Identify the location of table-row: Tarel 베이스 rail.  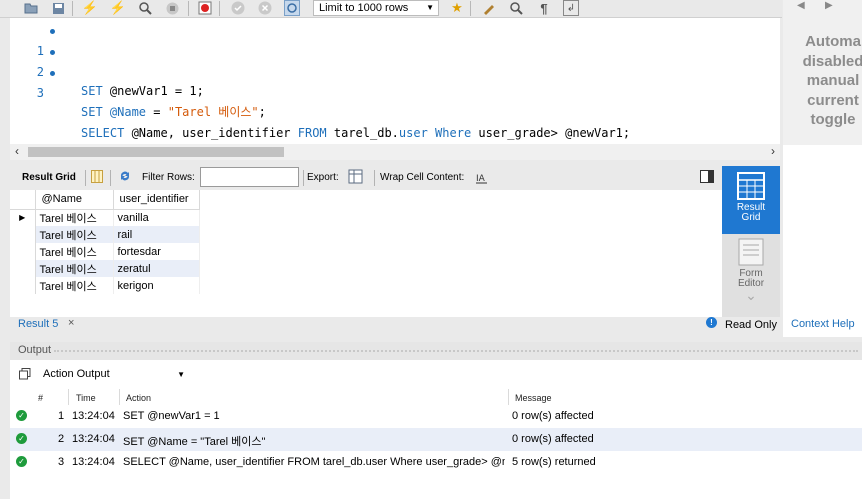
(105, 234).